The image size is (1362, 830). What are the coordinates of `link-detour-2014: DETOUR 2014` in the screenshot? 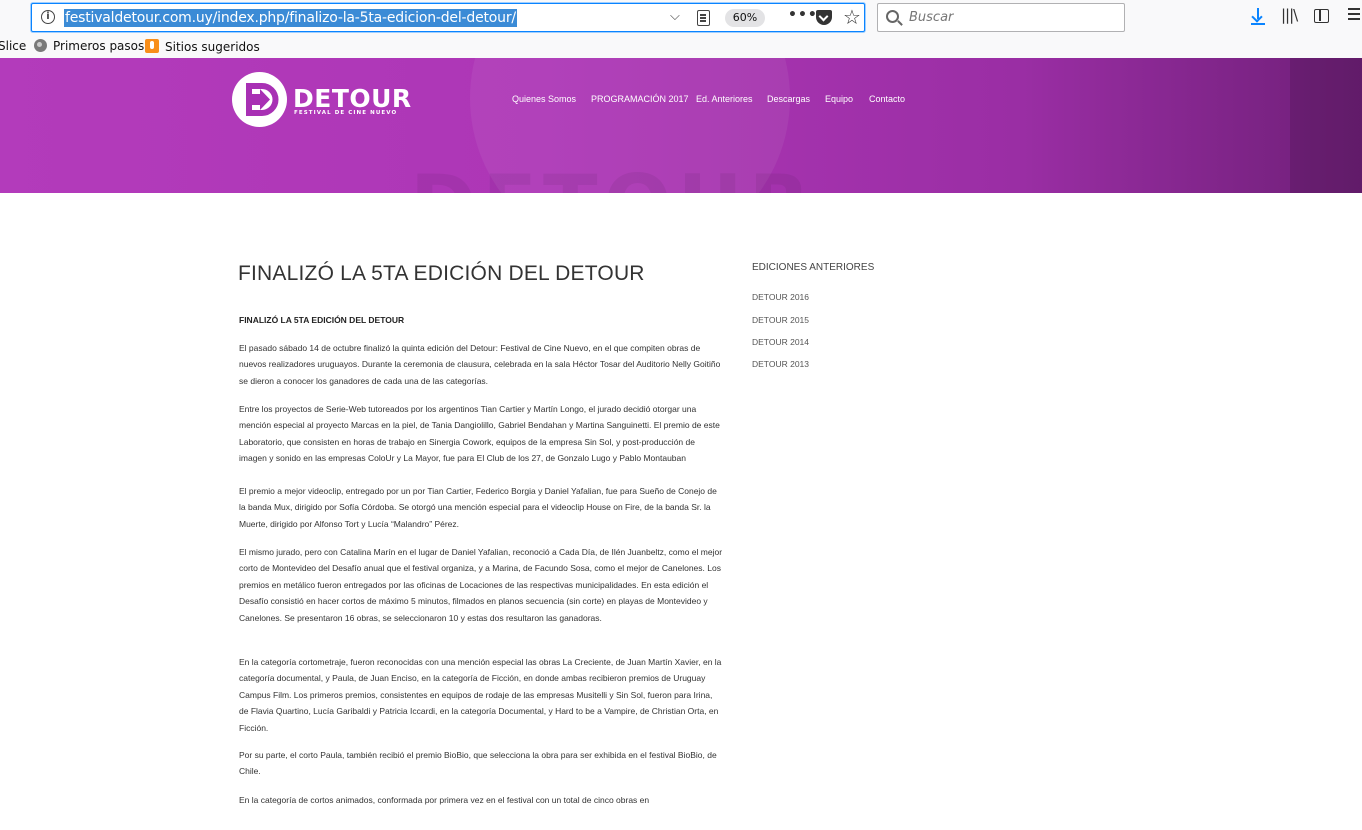 It's located at (780, 342).